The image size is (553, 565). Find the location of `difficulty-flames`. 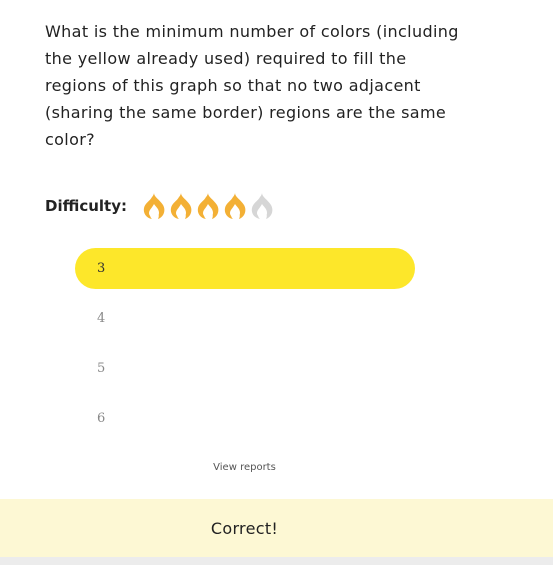

difficulty-flames is located at coordinates (208, 206).